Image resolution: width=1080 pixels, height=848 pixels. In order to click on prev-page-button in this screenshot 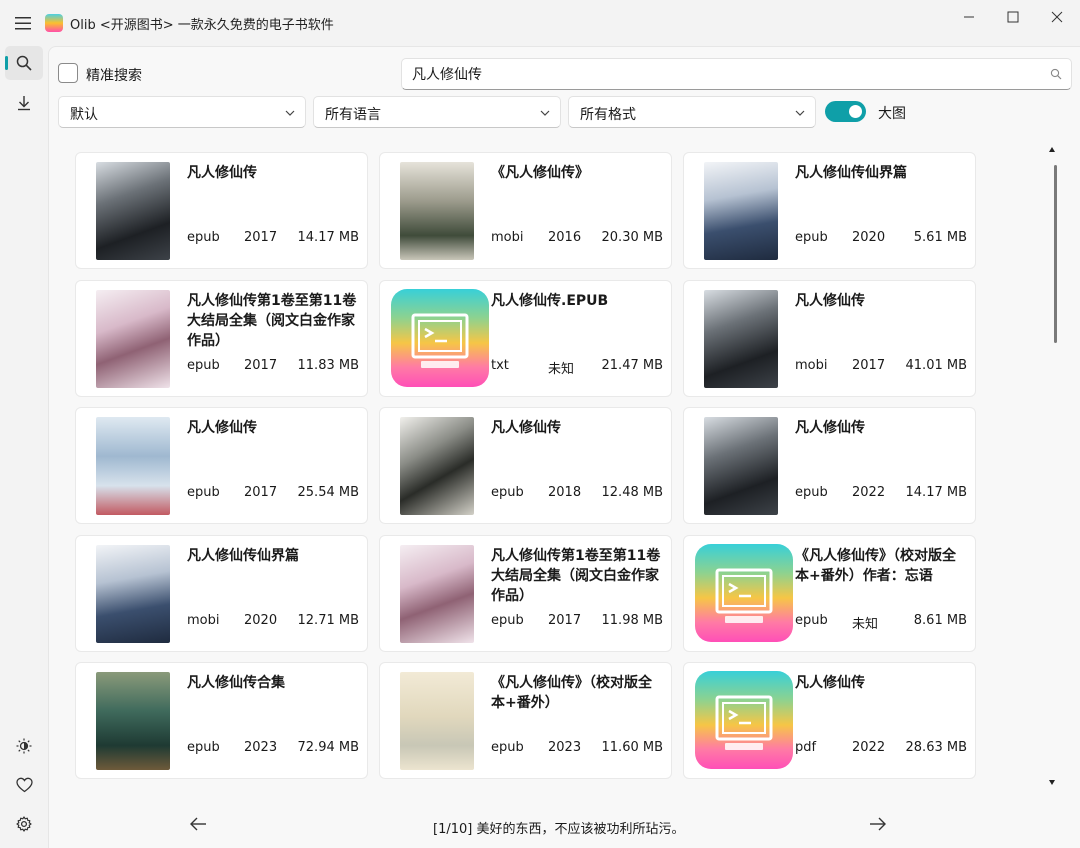, I will do `click(198, 824)`.